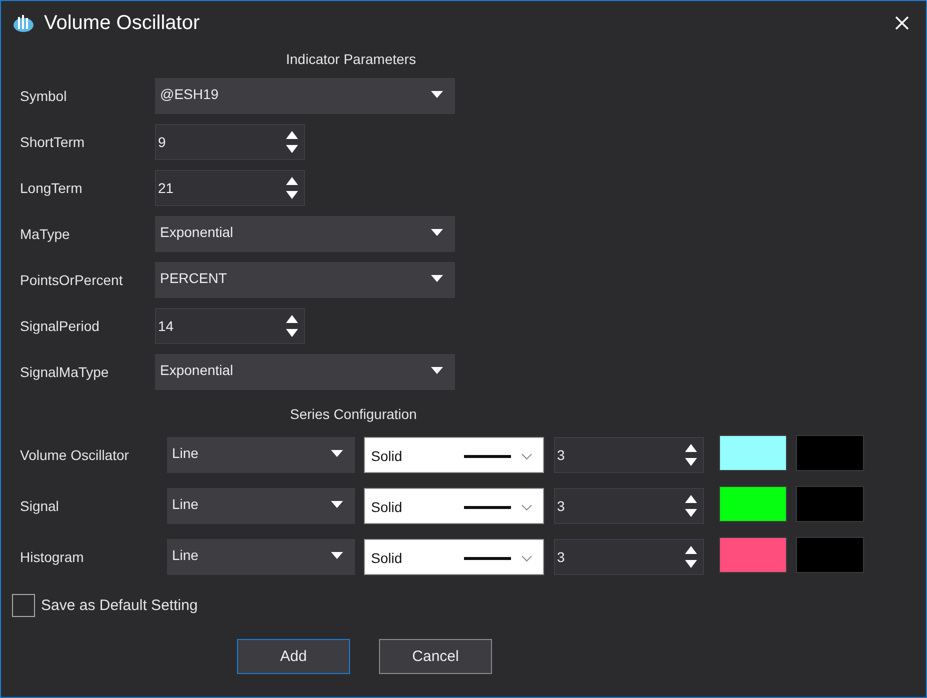 This screenshot has width=927, height=698. I want to click on dropdown: @ESH19, so click(305, 96).